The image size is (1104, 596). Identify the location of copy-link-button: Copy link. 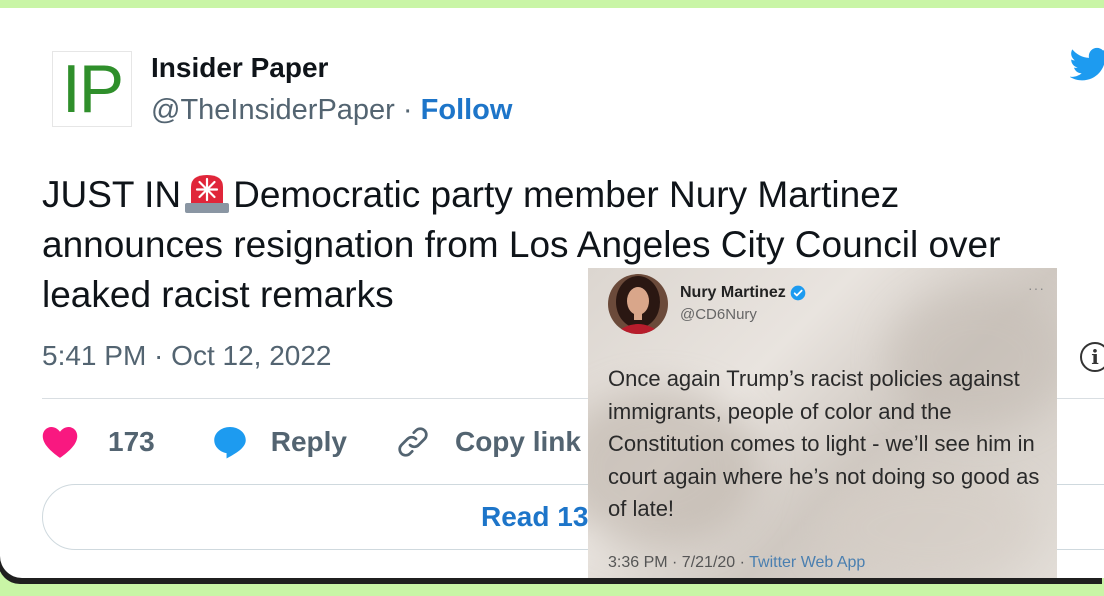
(488, 442).